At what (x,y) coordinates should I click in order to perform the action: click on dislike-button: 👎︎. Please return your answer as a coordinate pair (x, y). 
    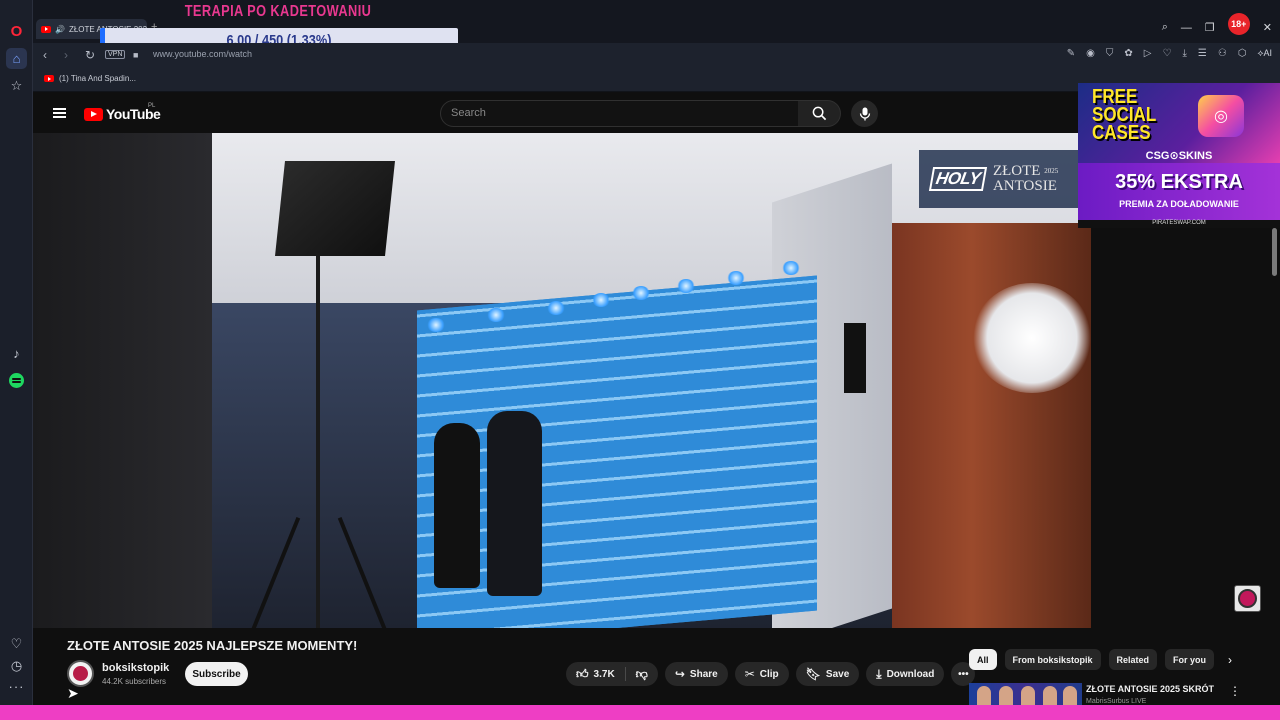
    Looking at the image, I should click on (642, 674).